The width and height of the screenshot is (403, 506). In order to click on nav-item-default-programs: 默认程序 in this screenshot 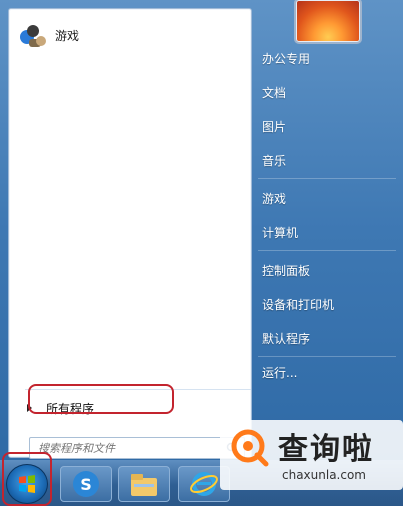, I will do `click(329, 338)`.